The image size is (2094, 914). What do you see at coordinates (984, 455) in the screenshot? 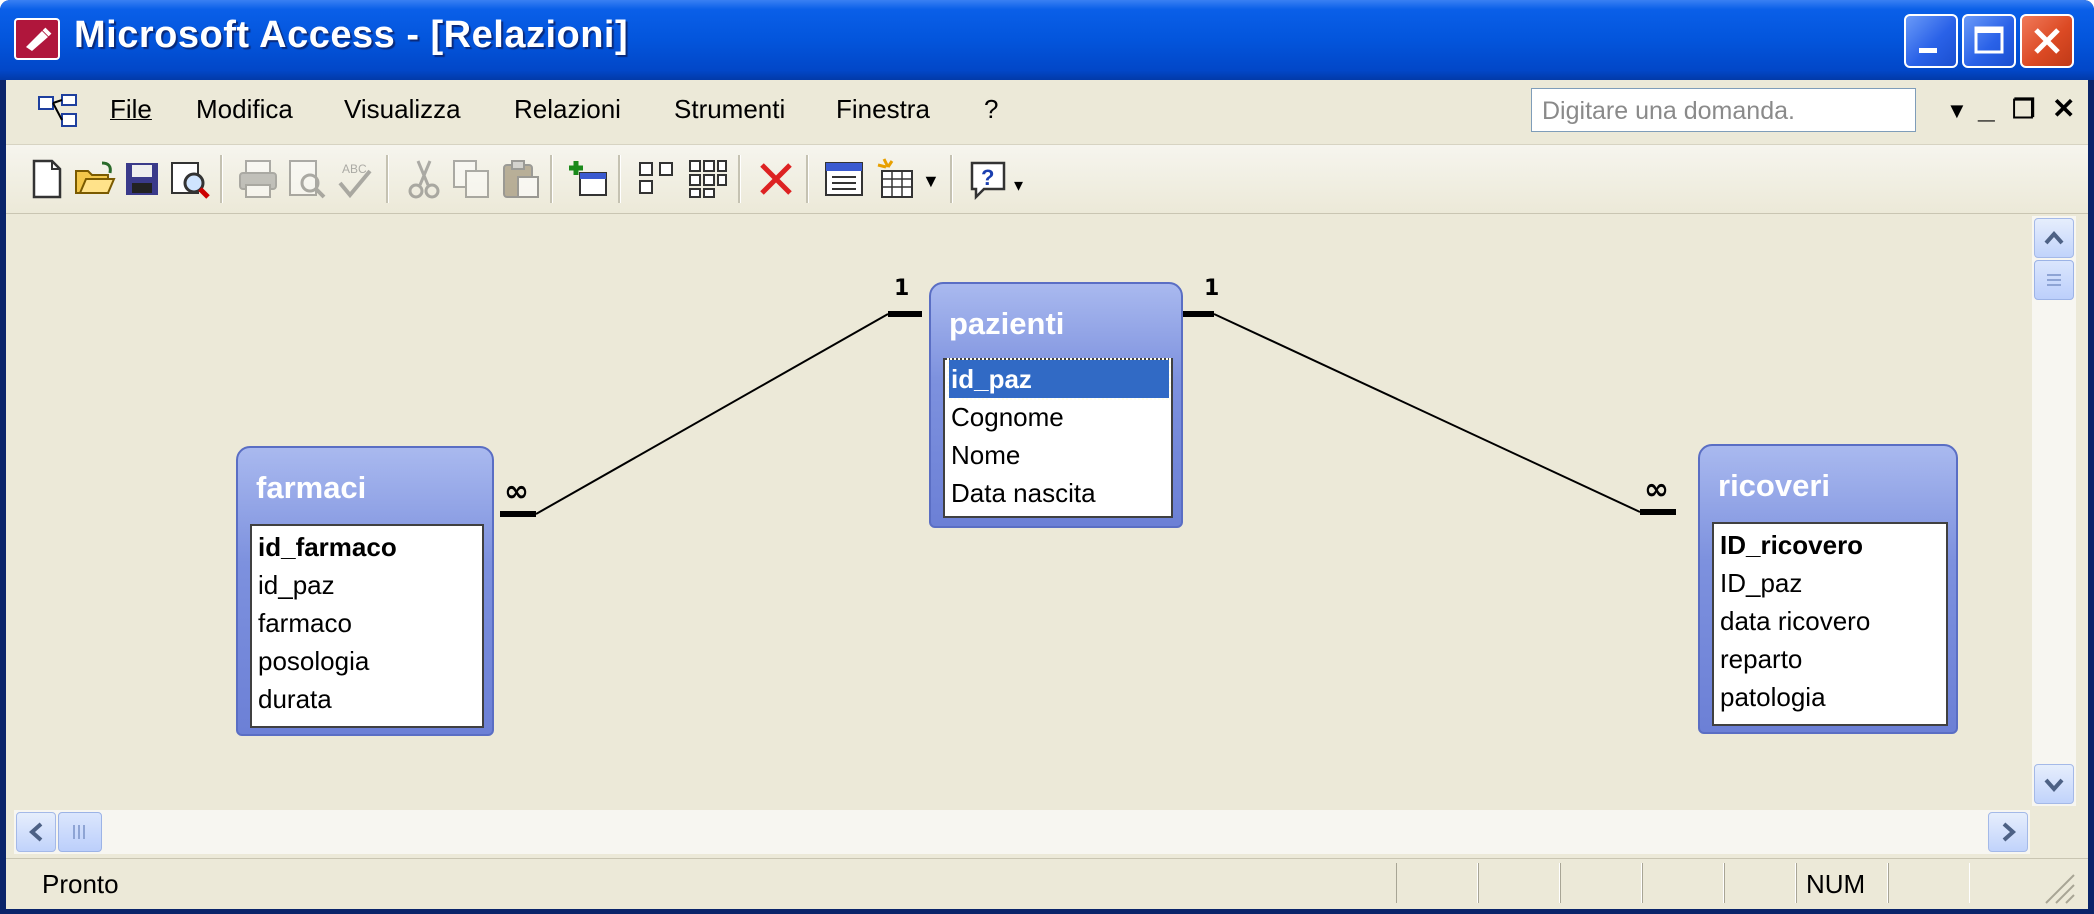
I see `field-pazienti-nome: Nome` at bounding box center [984, 455].